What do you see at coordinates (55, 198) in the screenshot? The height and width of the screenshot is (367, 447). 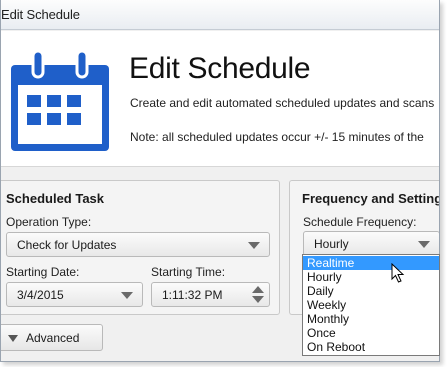 I see `scheduled-task-title: Scheduled Task` at bounding box center [55, 198].